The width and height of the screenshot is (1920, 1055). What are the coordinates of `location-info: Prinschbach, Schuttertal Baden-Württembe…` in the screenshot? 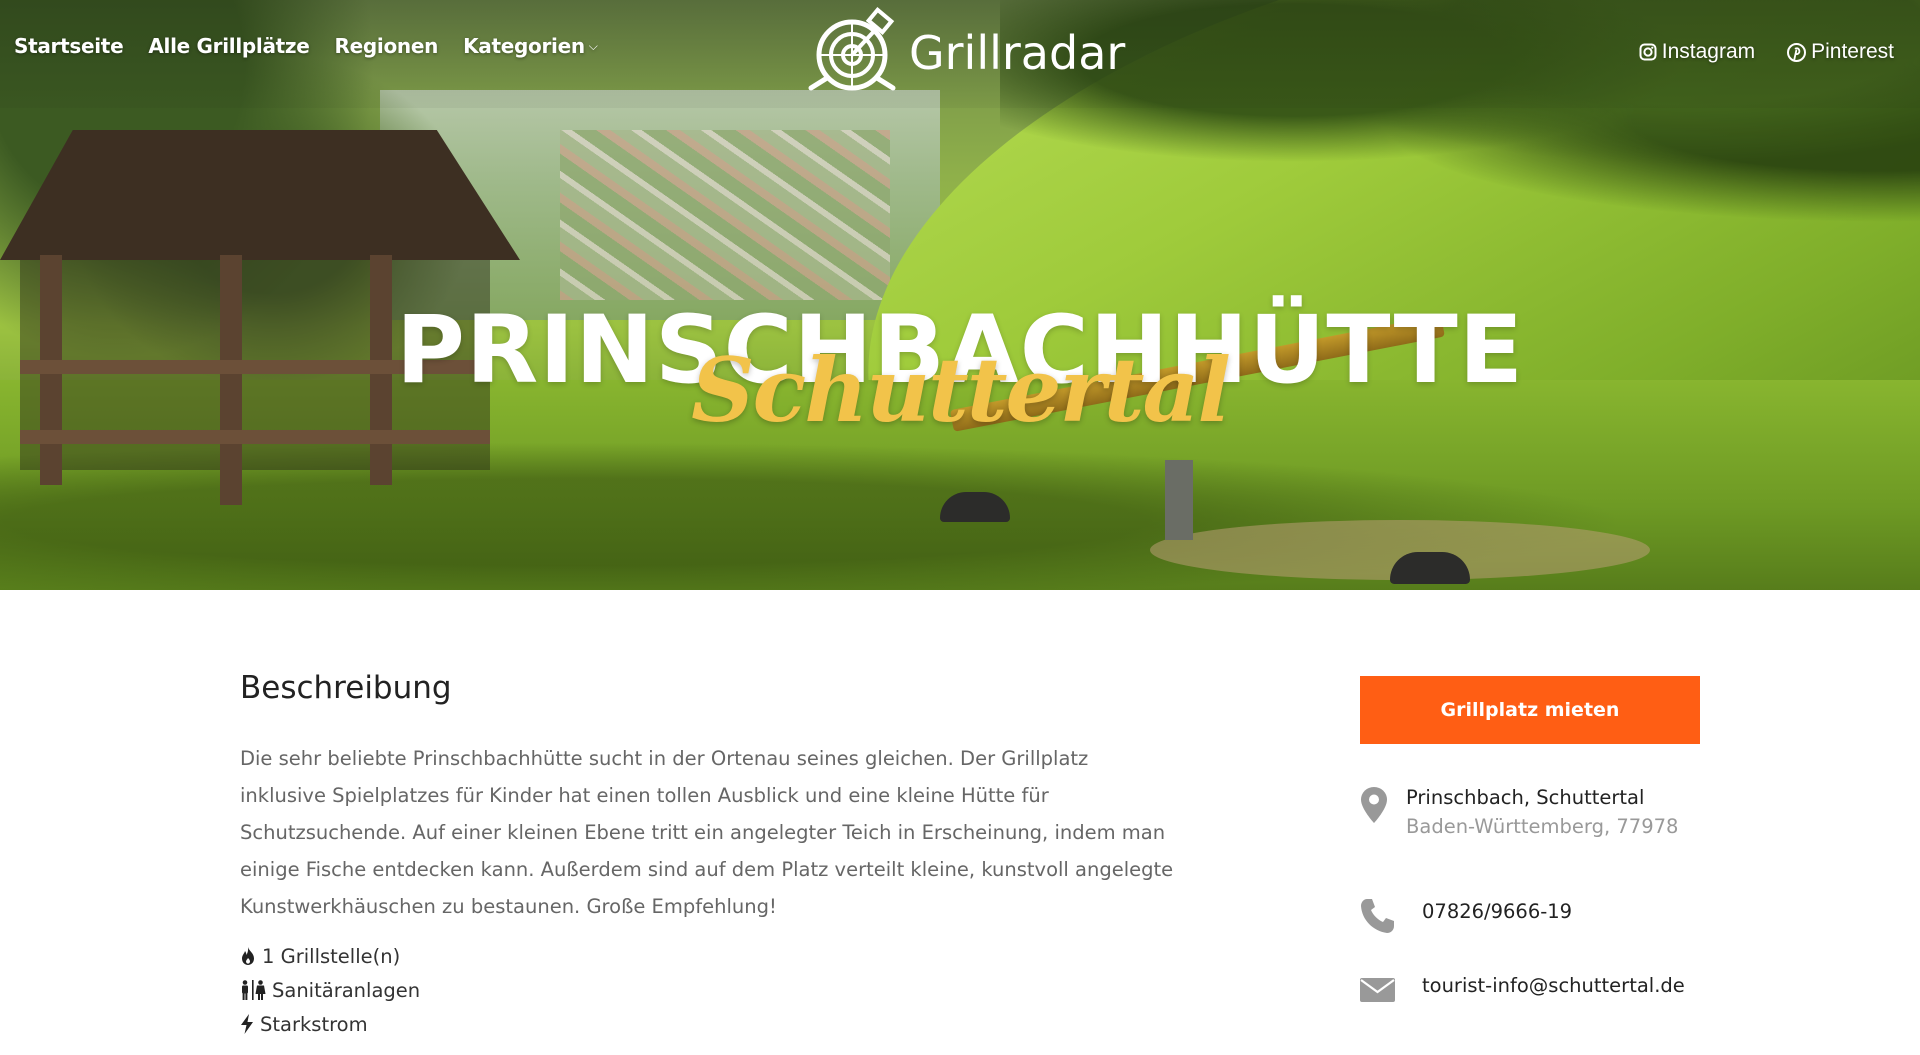 It's located at (1519, 812).